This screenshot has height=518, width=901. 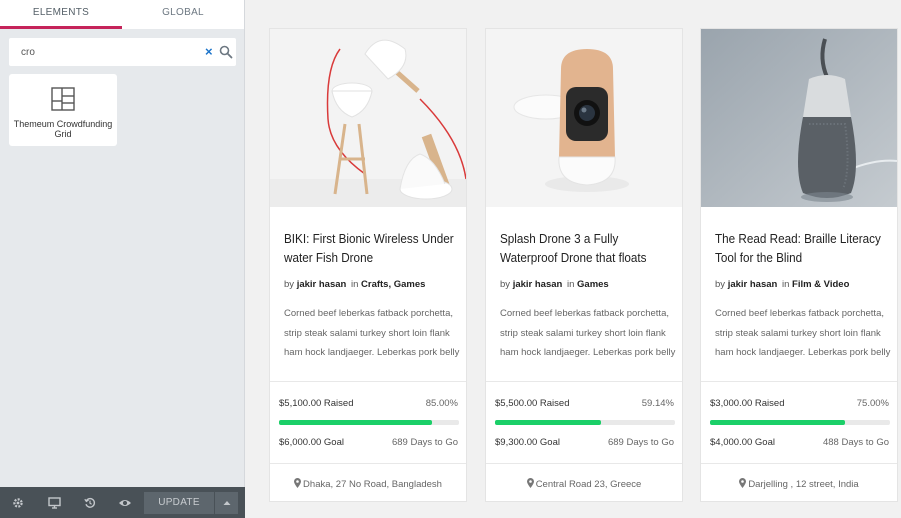 I want to click on panel-tabs: ELEMENTS GLOBAL, so click(x=122, y=14).